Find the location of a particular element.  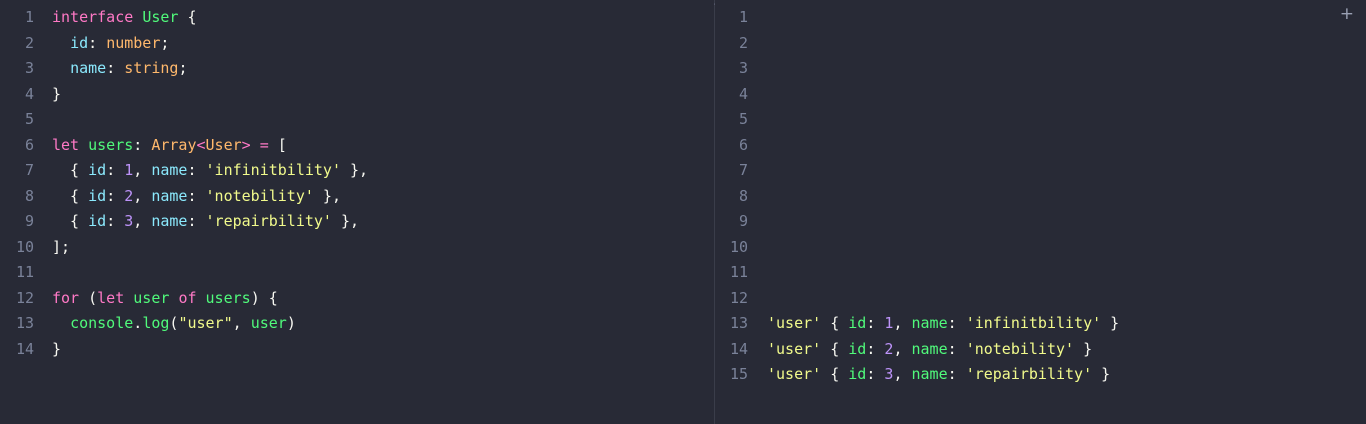

code-token: }, is located at coordinates (345, 221).